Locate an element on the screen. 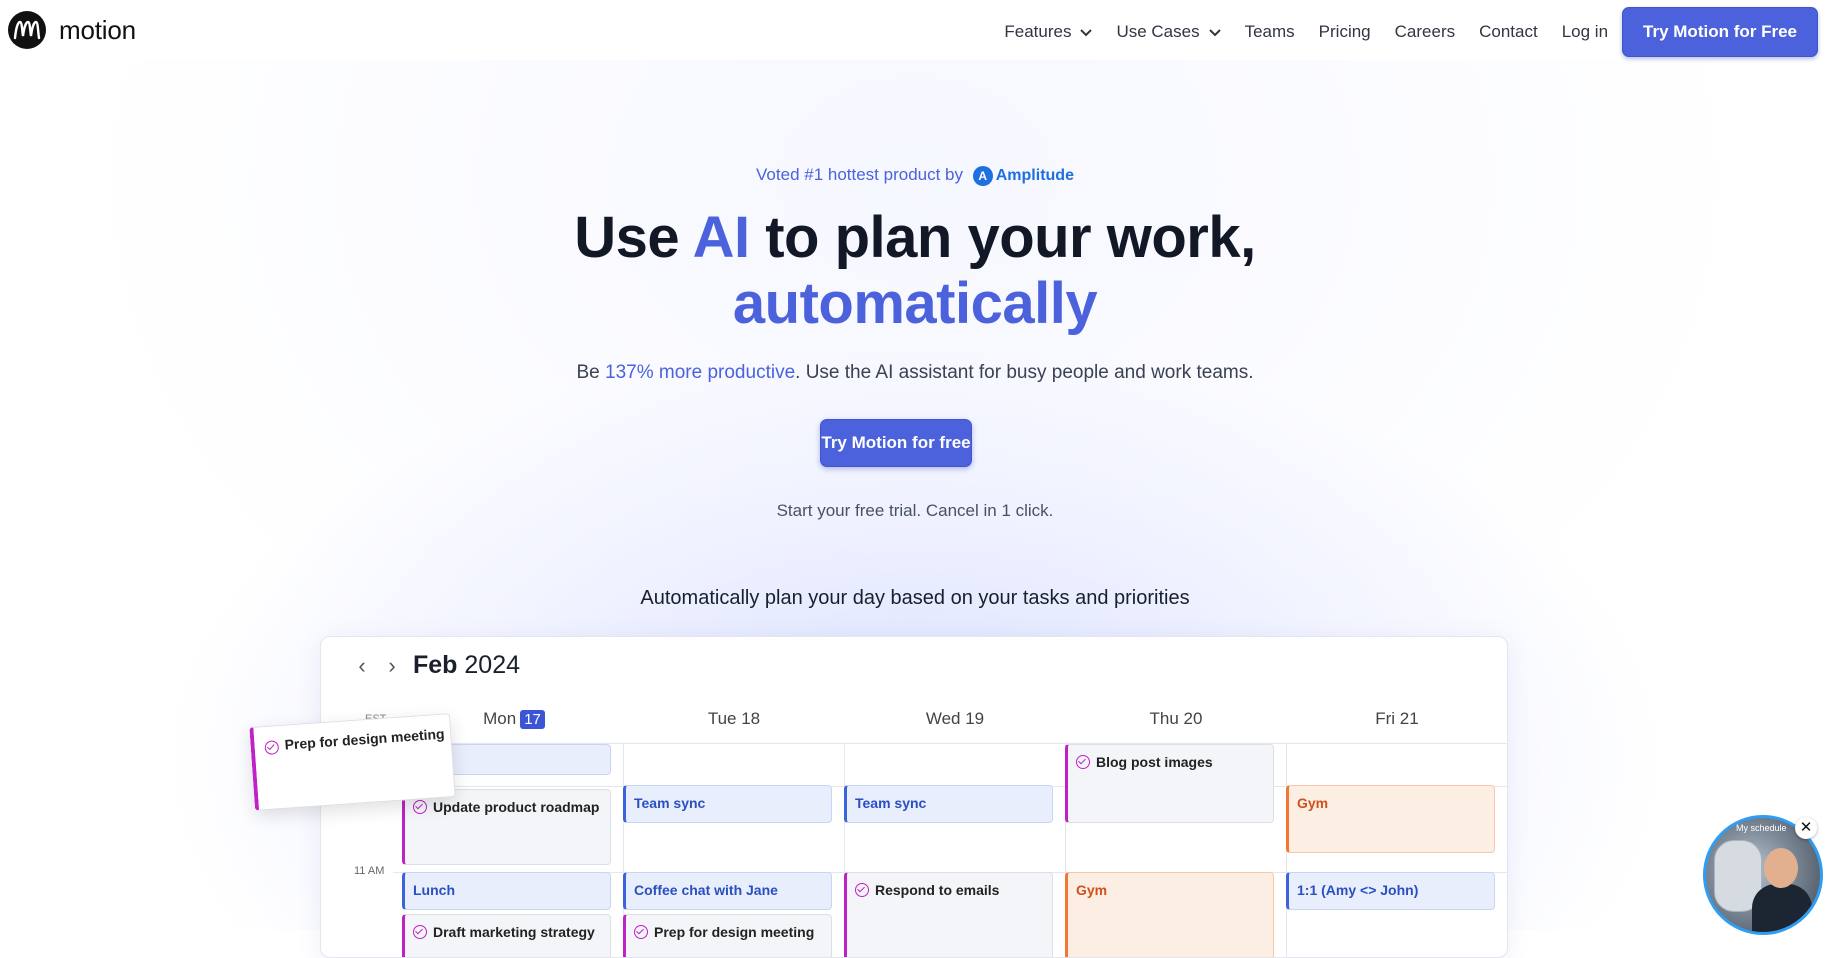 The width and height of the screenshot is (1830, 958). nav-item-contact: Contact is located at coordinates (1508, 32).